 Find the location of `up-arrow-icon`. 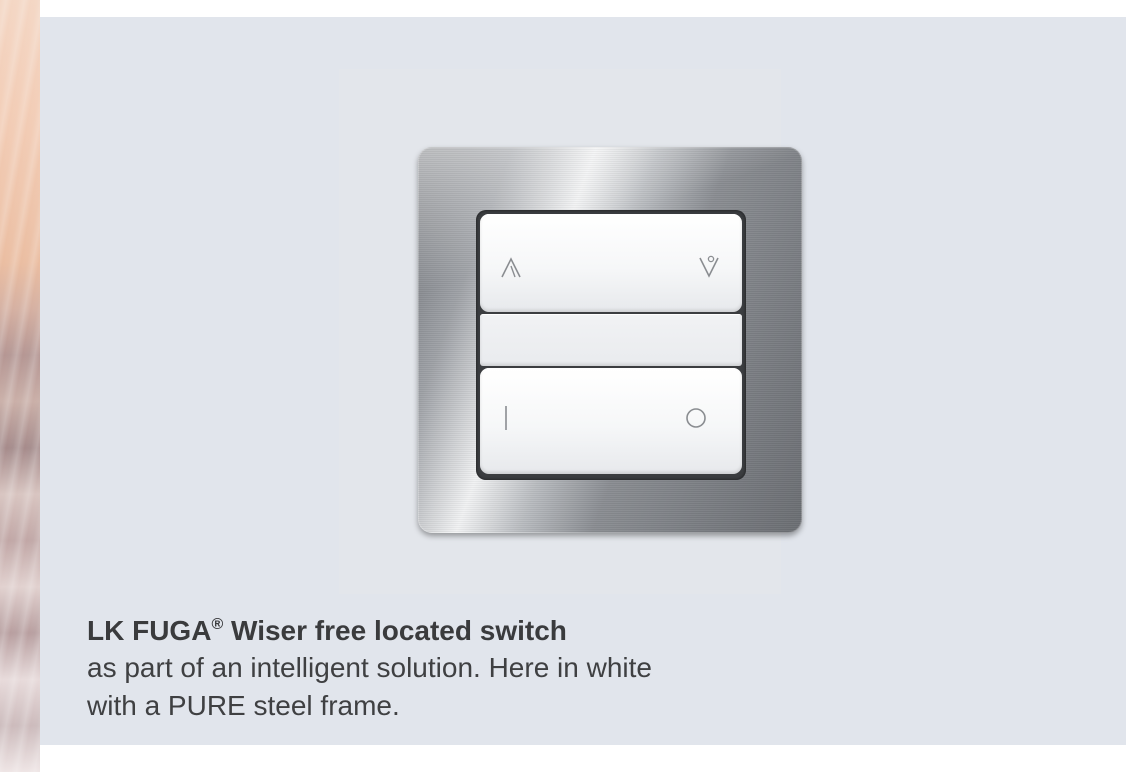

up-arrow-icon is located at coordinates (511, 267).